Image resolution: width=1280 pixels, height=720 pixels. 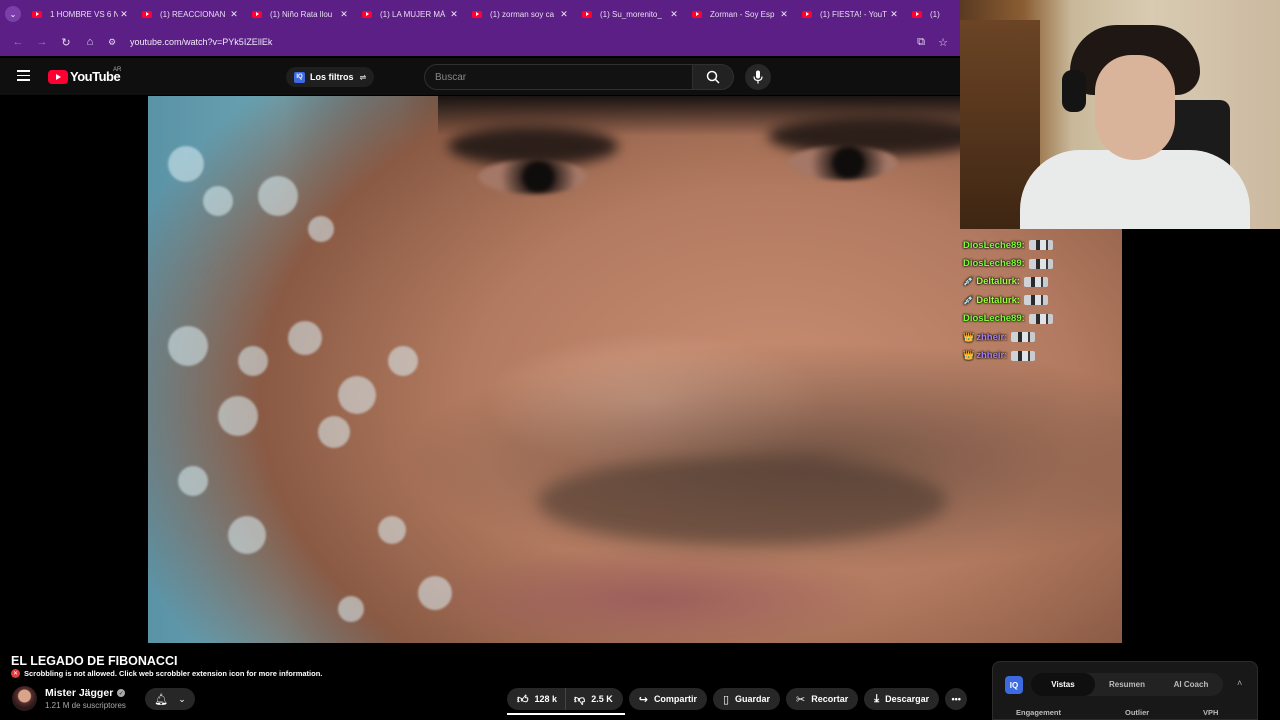 What do you see at coordinates (1043, 355) in the screenshot?
I see `chat-message: 👑 zhheir:` at bounding box center [1043, 355].